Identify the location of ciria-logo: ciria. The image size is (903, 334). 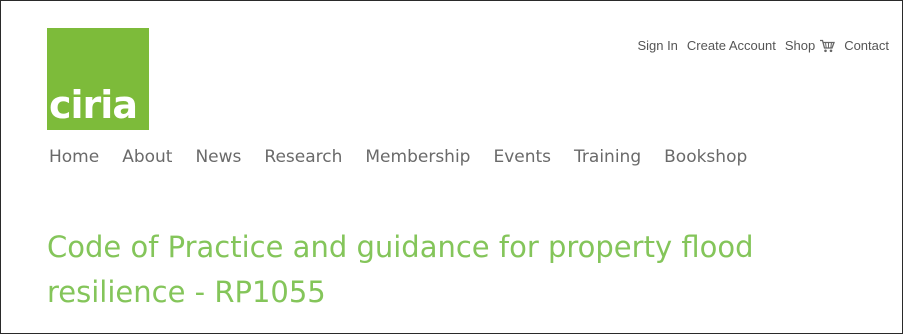
(98, 79).